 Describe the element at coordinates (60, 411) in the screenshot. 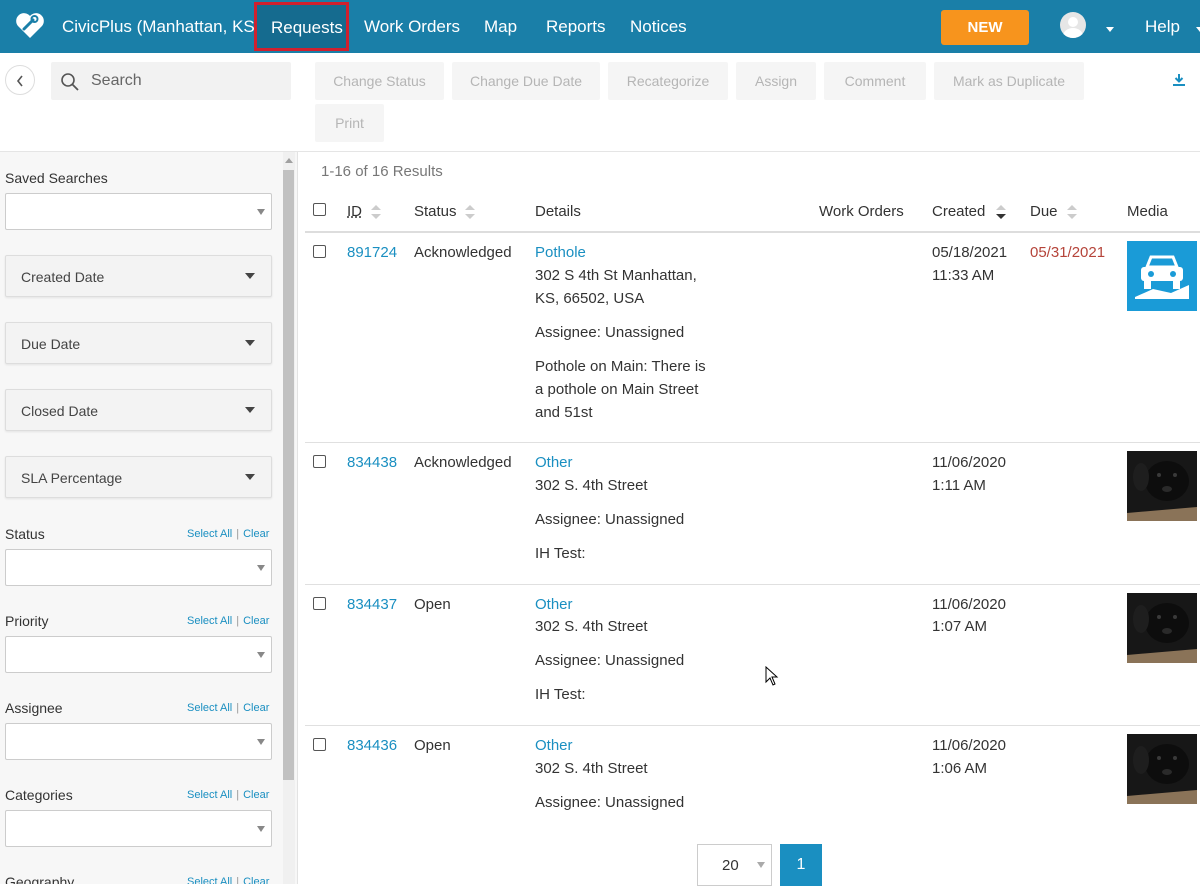

I see `closed-date-label: Closed Date` at that location.